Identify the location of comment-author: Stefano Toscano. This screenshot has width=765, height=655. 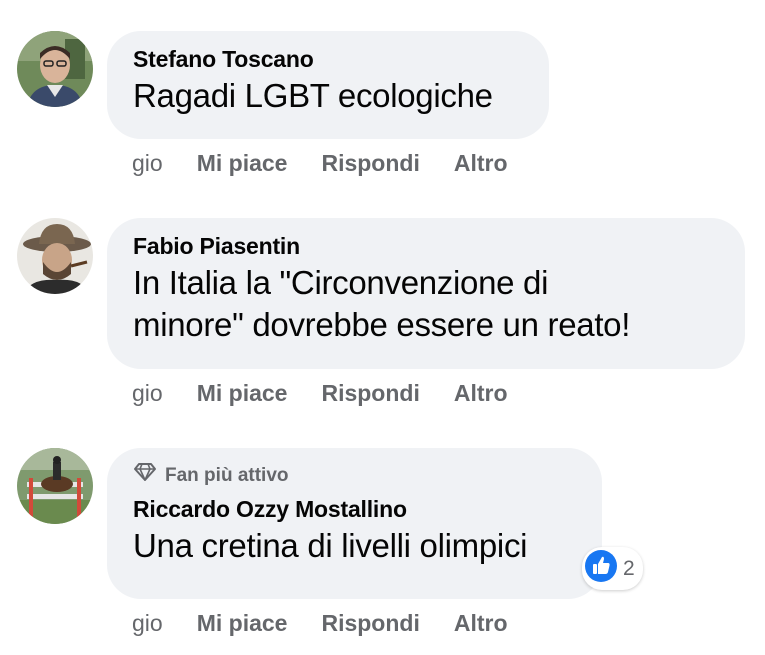
(328, 59).